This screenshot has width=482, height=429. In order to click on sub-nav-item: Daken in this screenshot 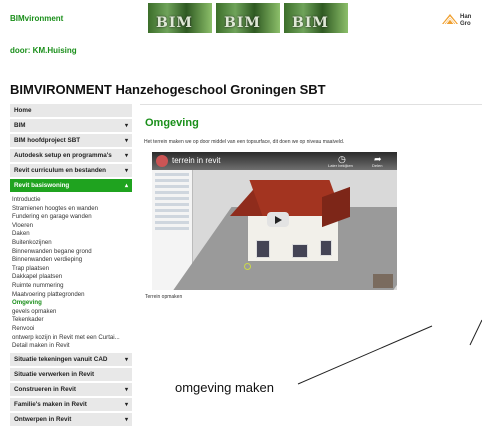, I will do `click(72, 234)`.